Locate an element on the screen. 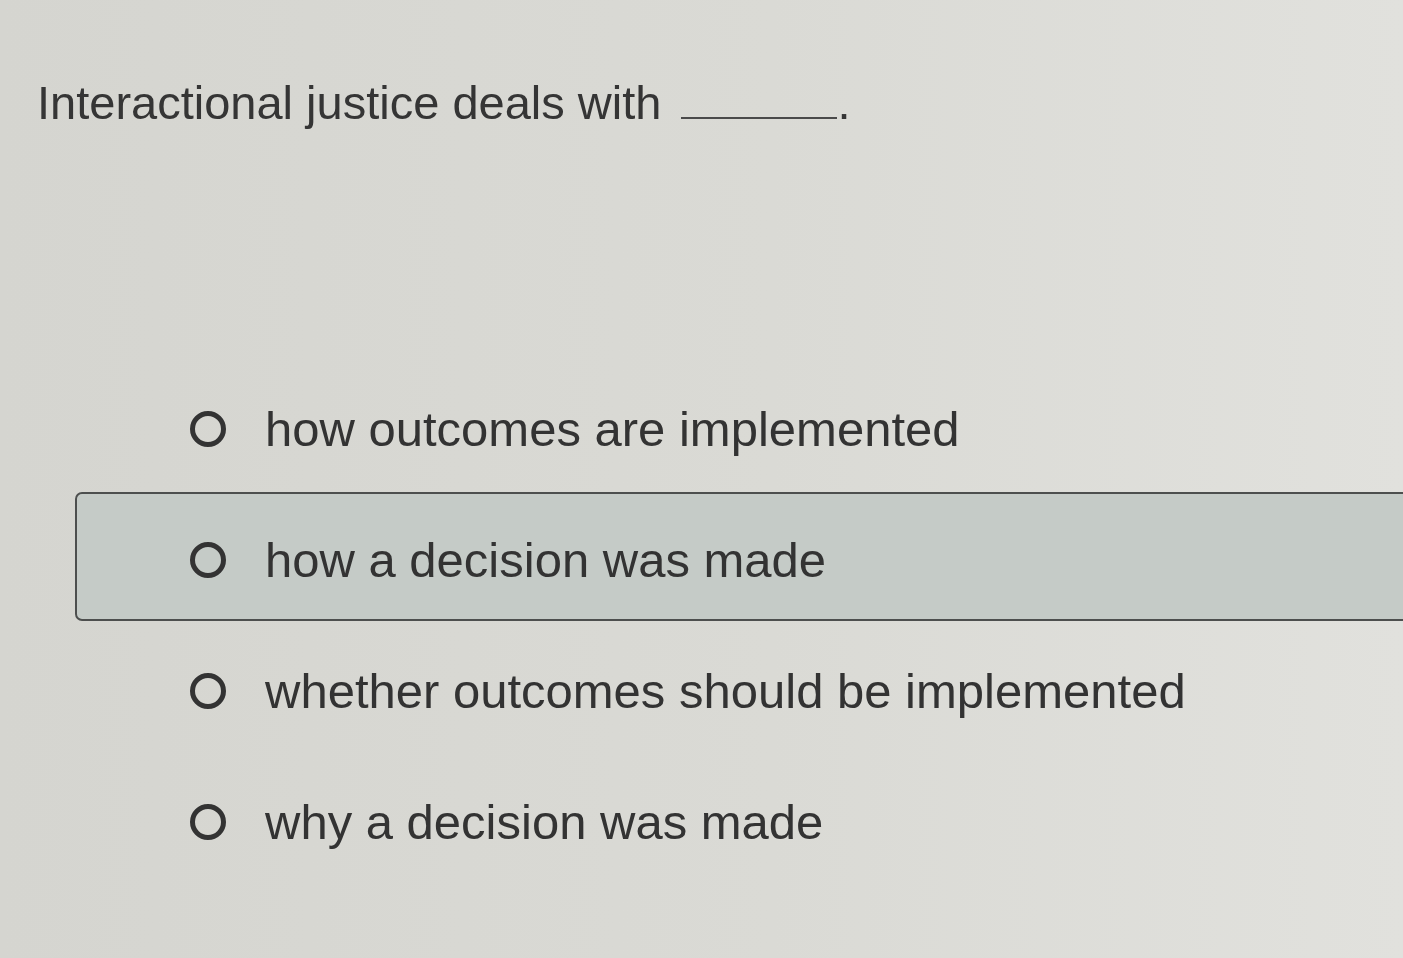  answer-option: why a decision was made is located at coordinates (739, 818).